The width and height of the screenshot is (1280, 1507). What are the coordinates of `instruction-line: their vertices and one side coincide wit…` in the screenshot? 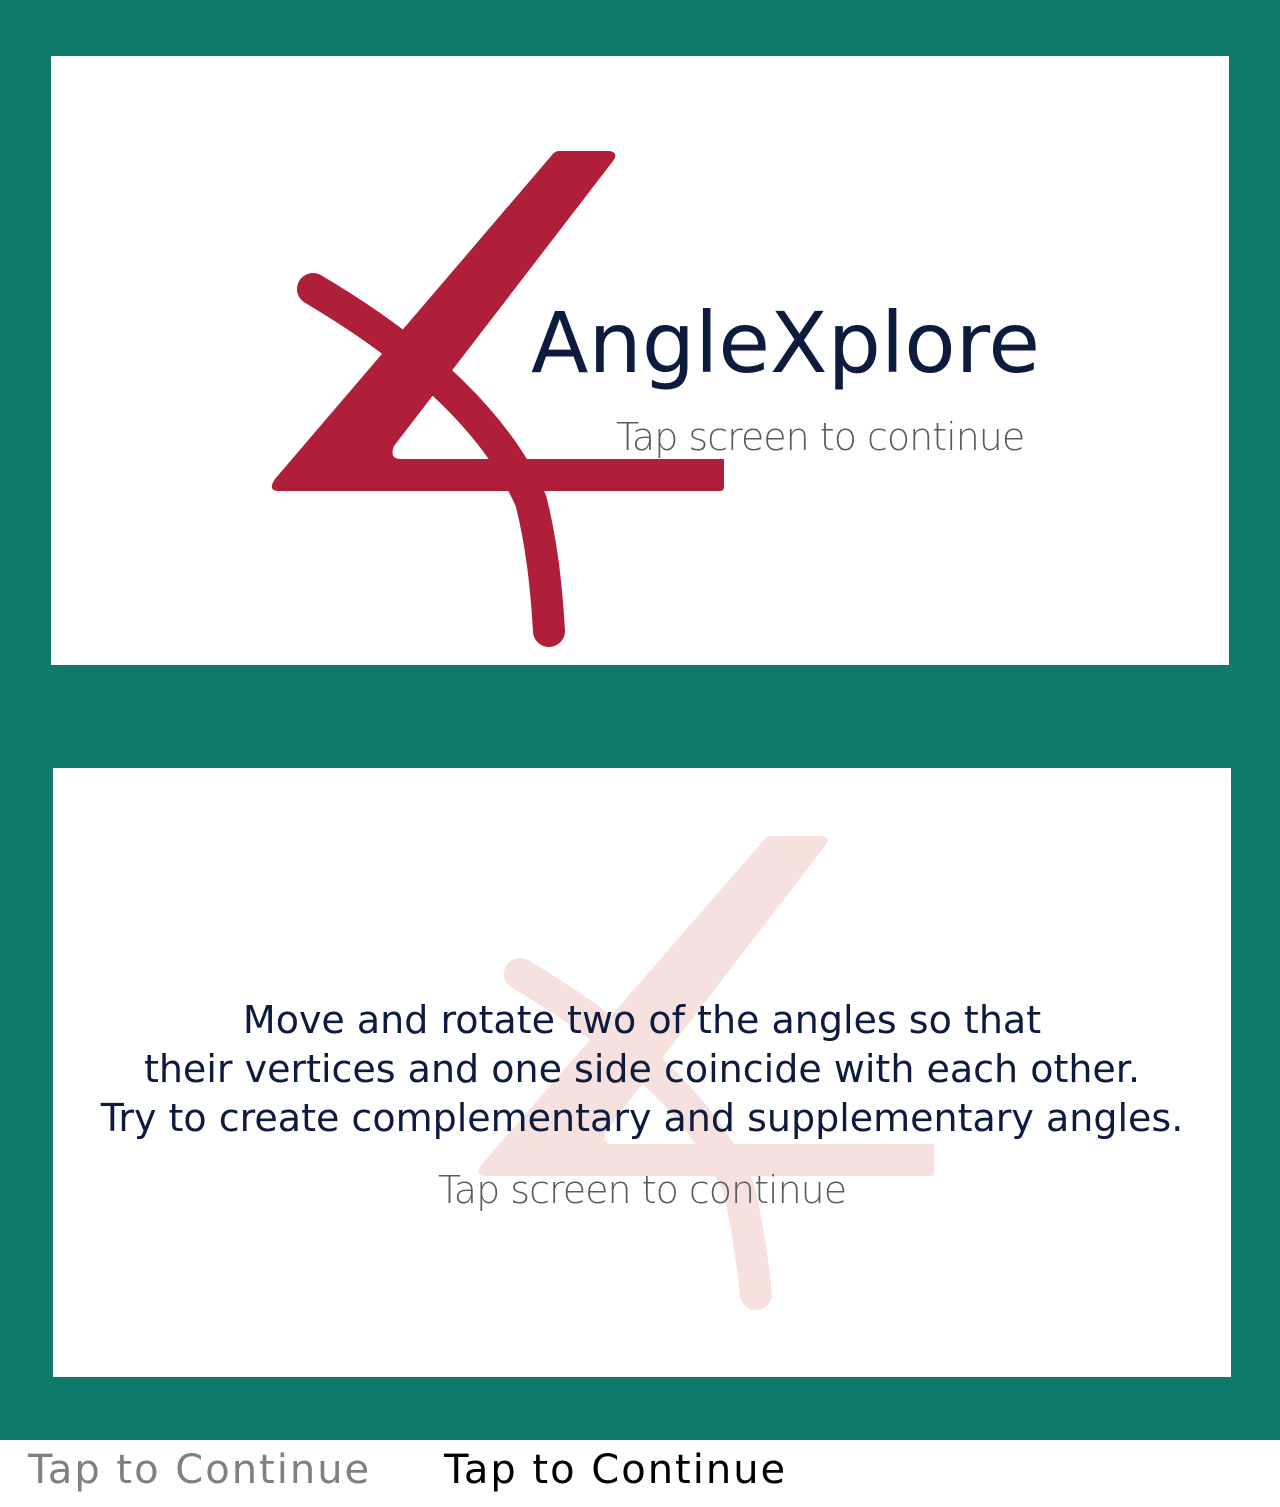 It's located at (642, 1069).